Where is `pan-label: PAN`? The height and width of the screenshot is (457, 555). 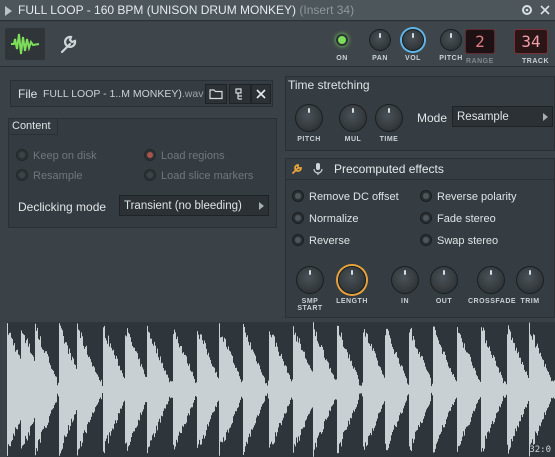 pan-label: PAN is located at coordinates (380, 58).